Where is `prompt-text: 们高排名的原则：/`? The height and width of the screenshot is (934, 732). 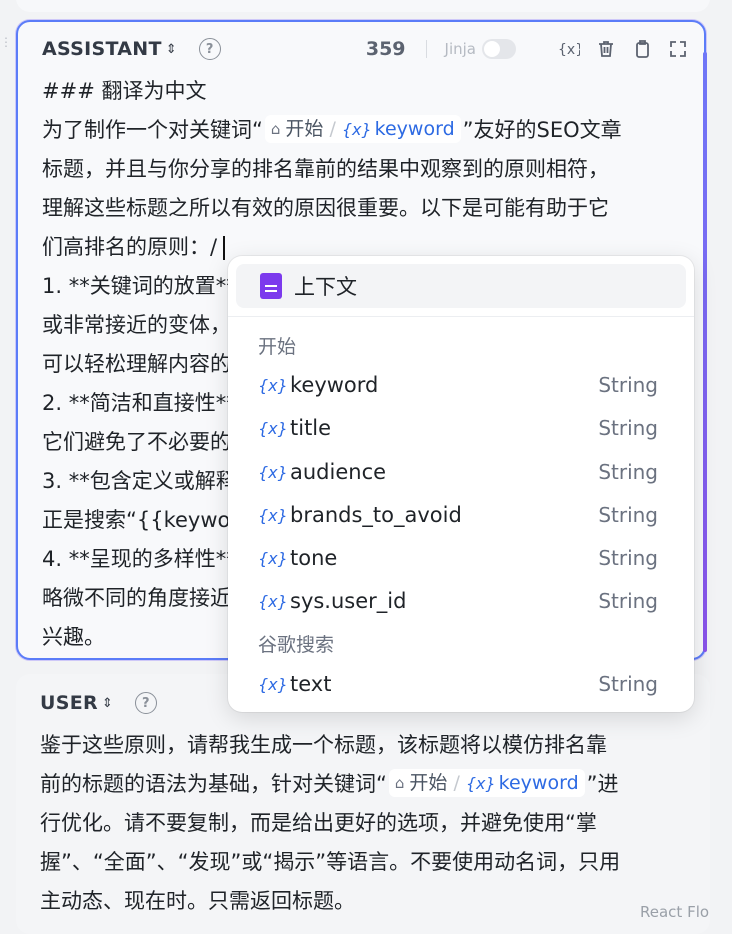
prompt-text: 们高排名的原则：/ is located at coordinates (130, 247).